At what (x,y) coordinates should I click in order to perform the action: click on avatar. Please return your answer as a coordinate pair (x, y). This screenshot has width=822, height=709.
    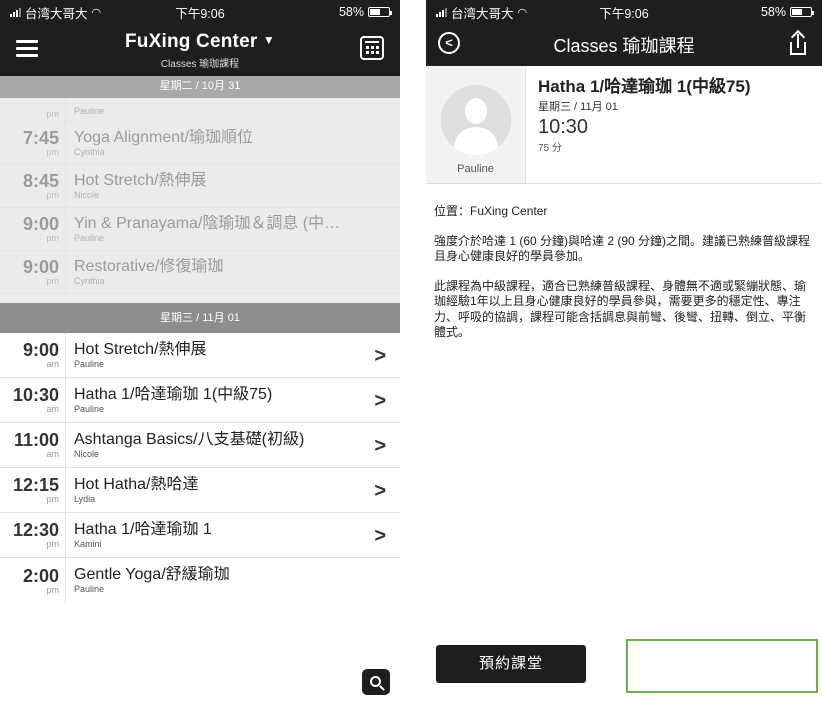
    Looking at the image, I should click on (475, 120).